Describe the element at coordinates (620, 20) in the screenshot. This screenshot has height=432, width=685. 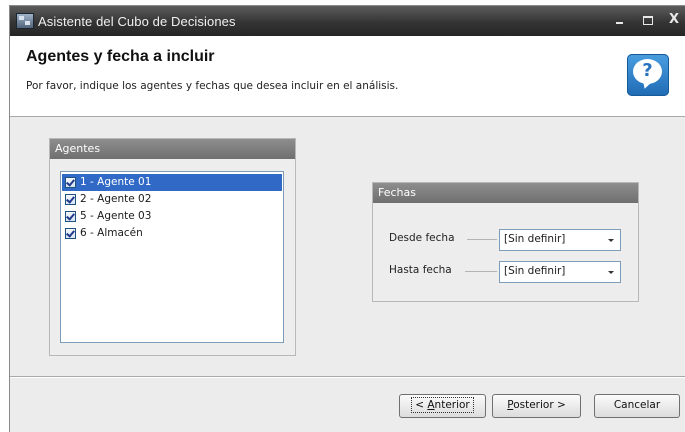
I see `minimize-icon` at that location.